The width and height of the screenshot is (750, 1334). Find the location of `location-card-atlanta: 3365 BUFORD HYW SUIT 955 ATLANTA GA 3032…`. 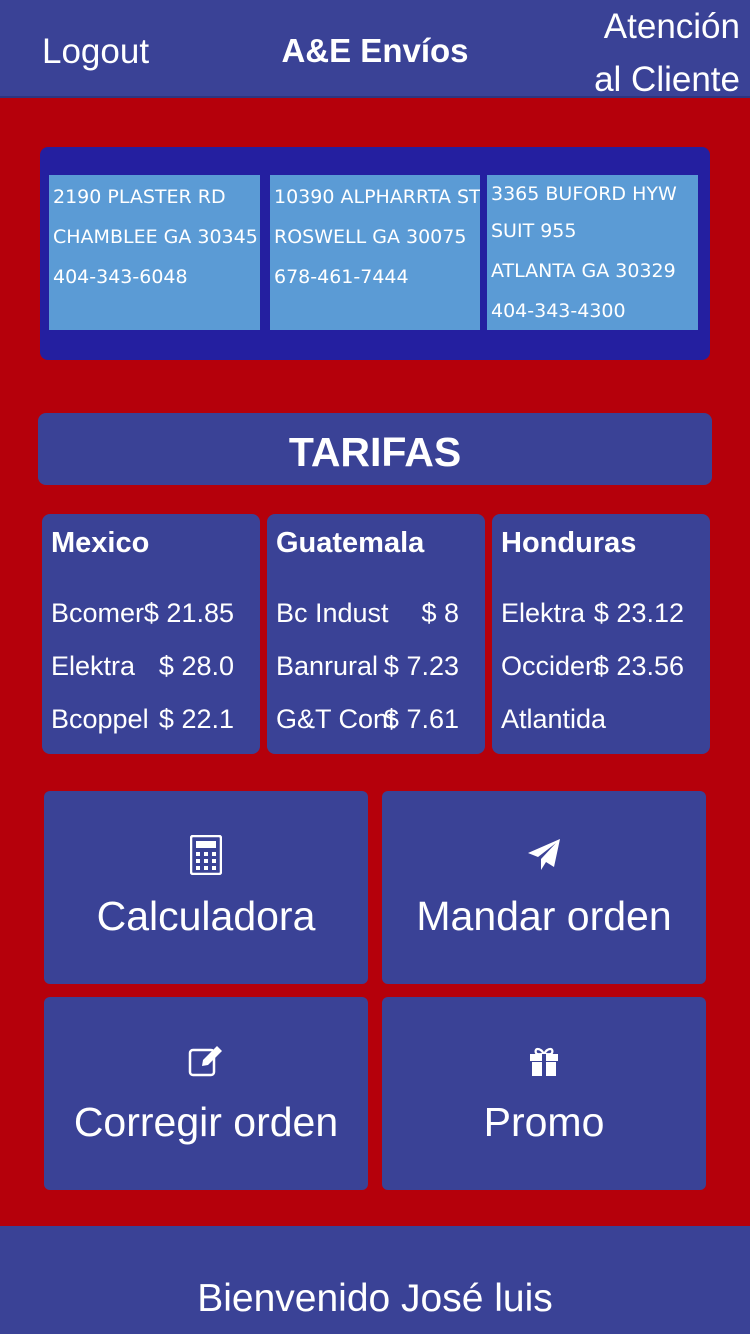

location-card-atlanta: 3365 BUFORD HYW SUIT 955 ATLANTA GA 3032… is located at coordinates (592, 252).